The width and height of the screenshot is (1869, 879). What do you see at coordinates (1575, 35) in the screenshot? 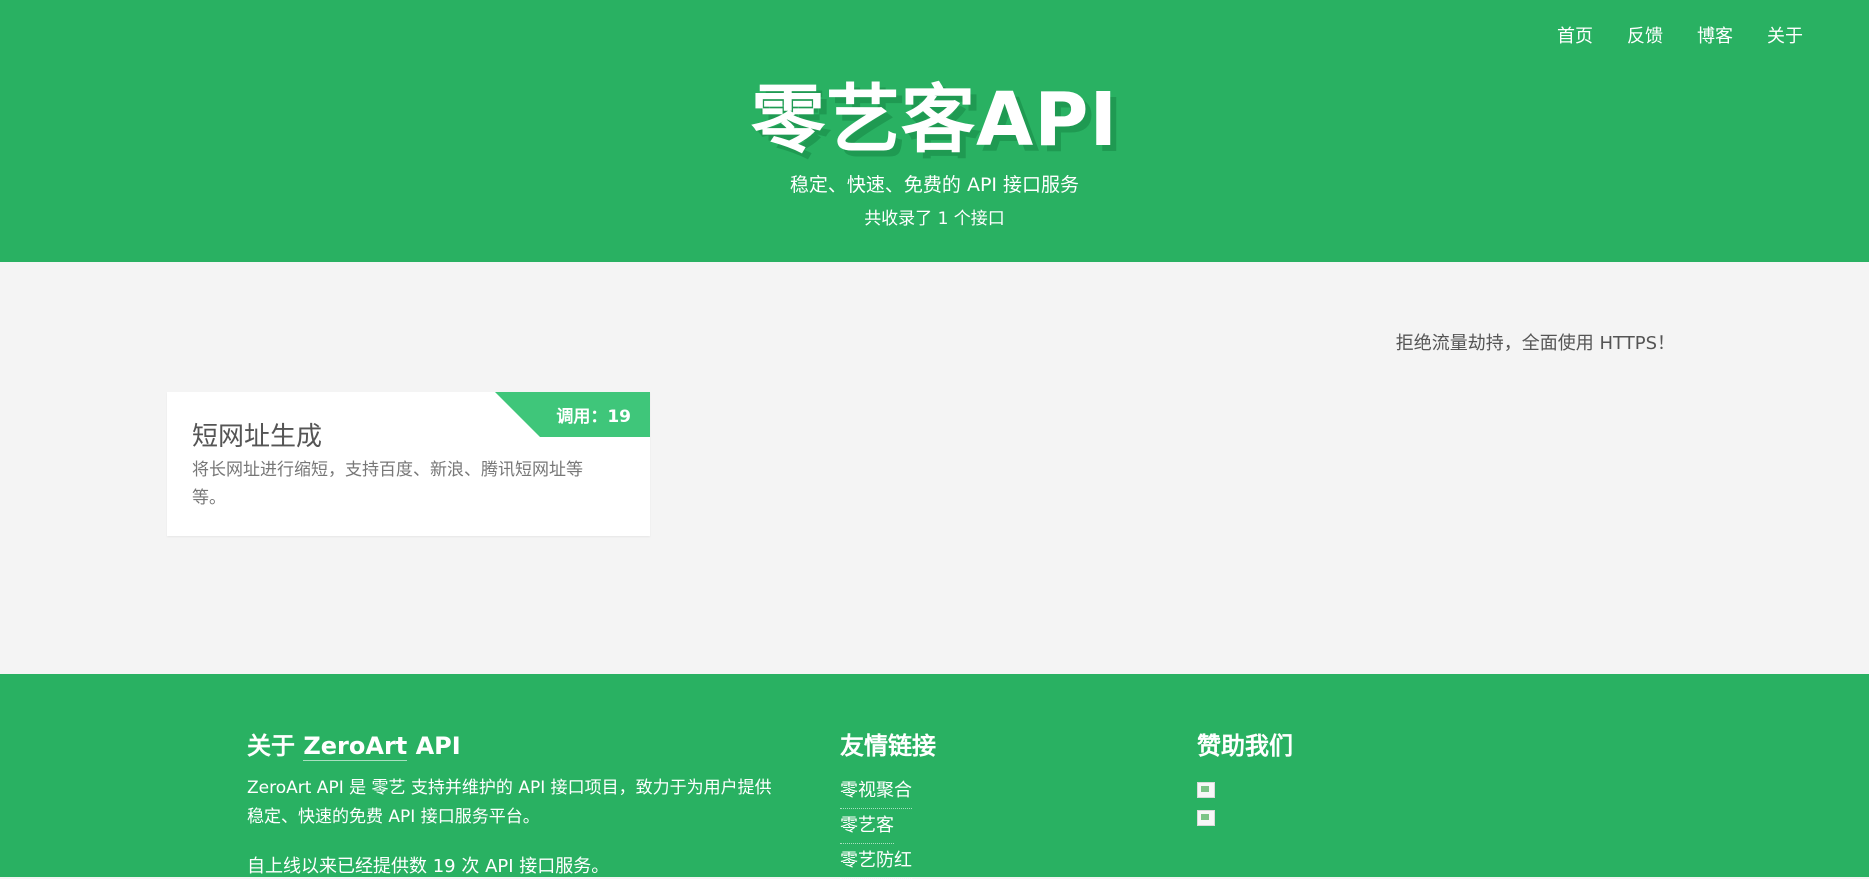
I see `nav-home-link: 首页` at bounding box center [1575, 35].